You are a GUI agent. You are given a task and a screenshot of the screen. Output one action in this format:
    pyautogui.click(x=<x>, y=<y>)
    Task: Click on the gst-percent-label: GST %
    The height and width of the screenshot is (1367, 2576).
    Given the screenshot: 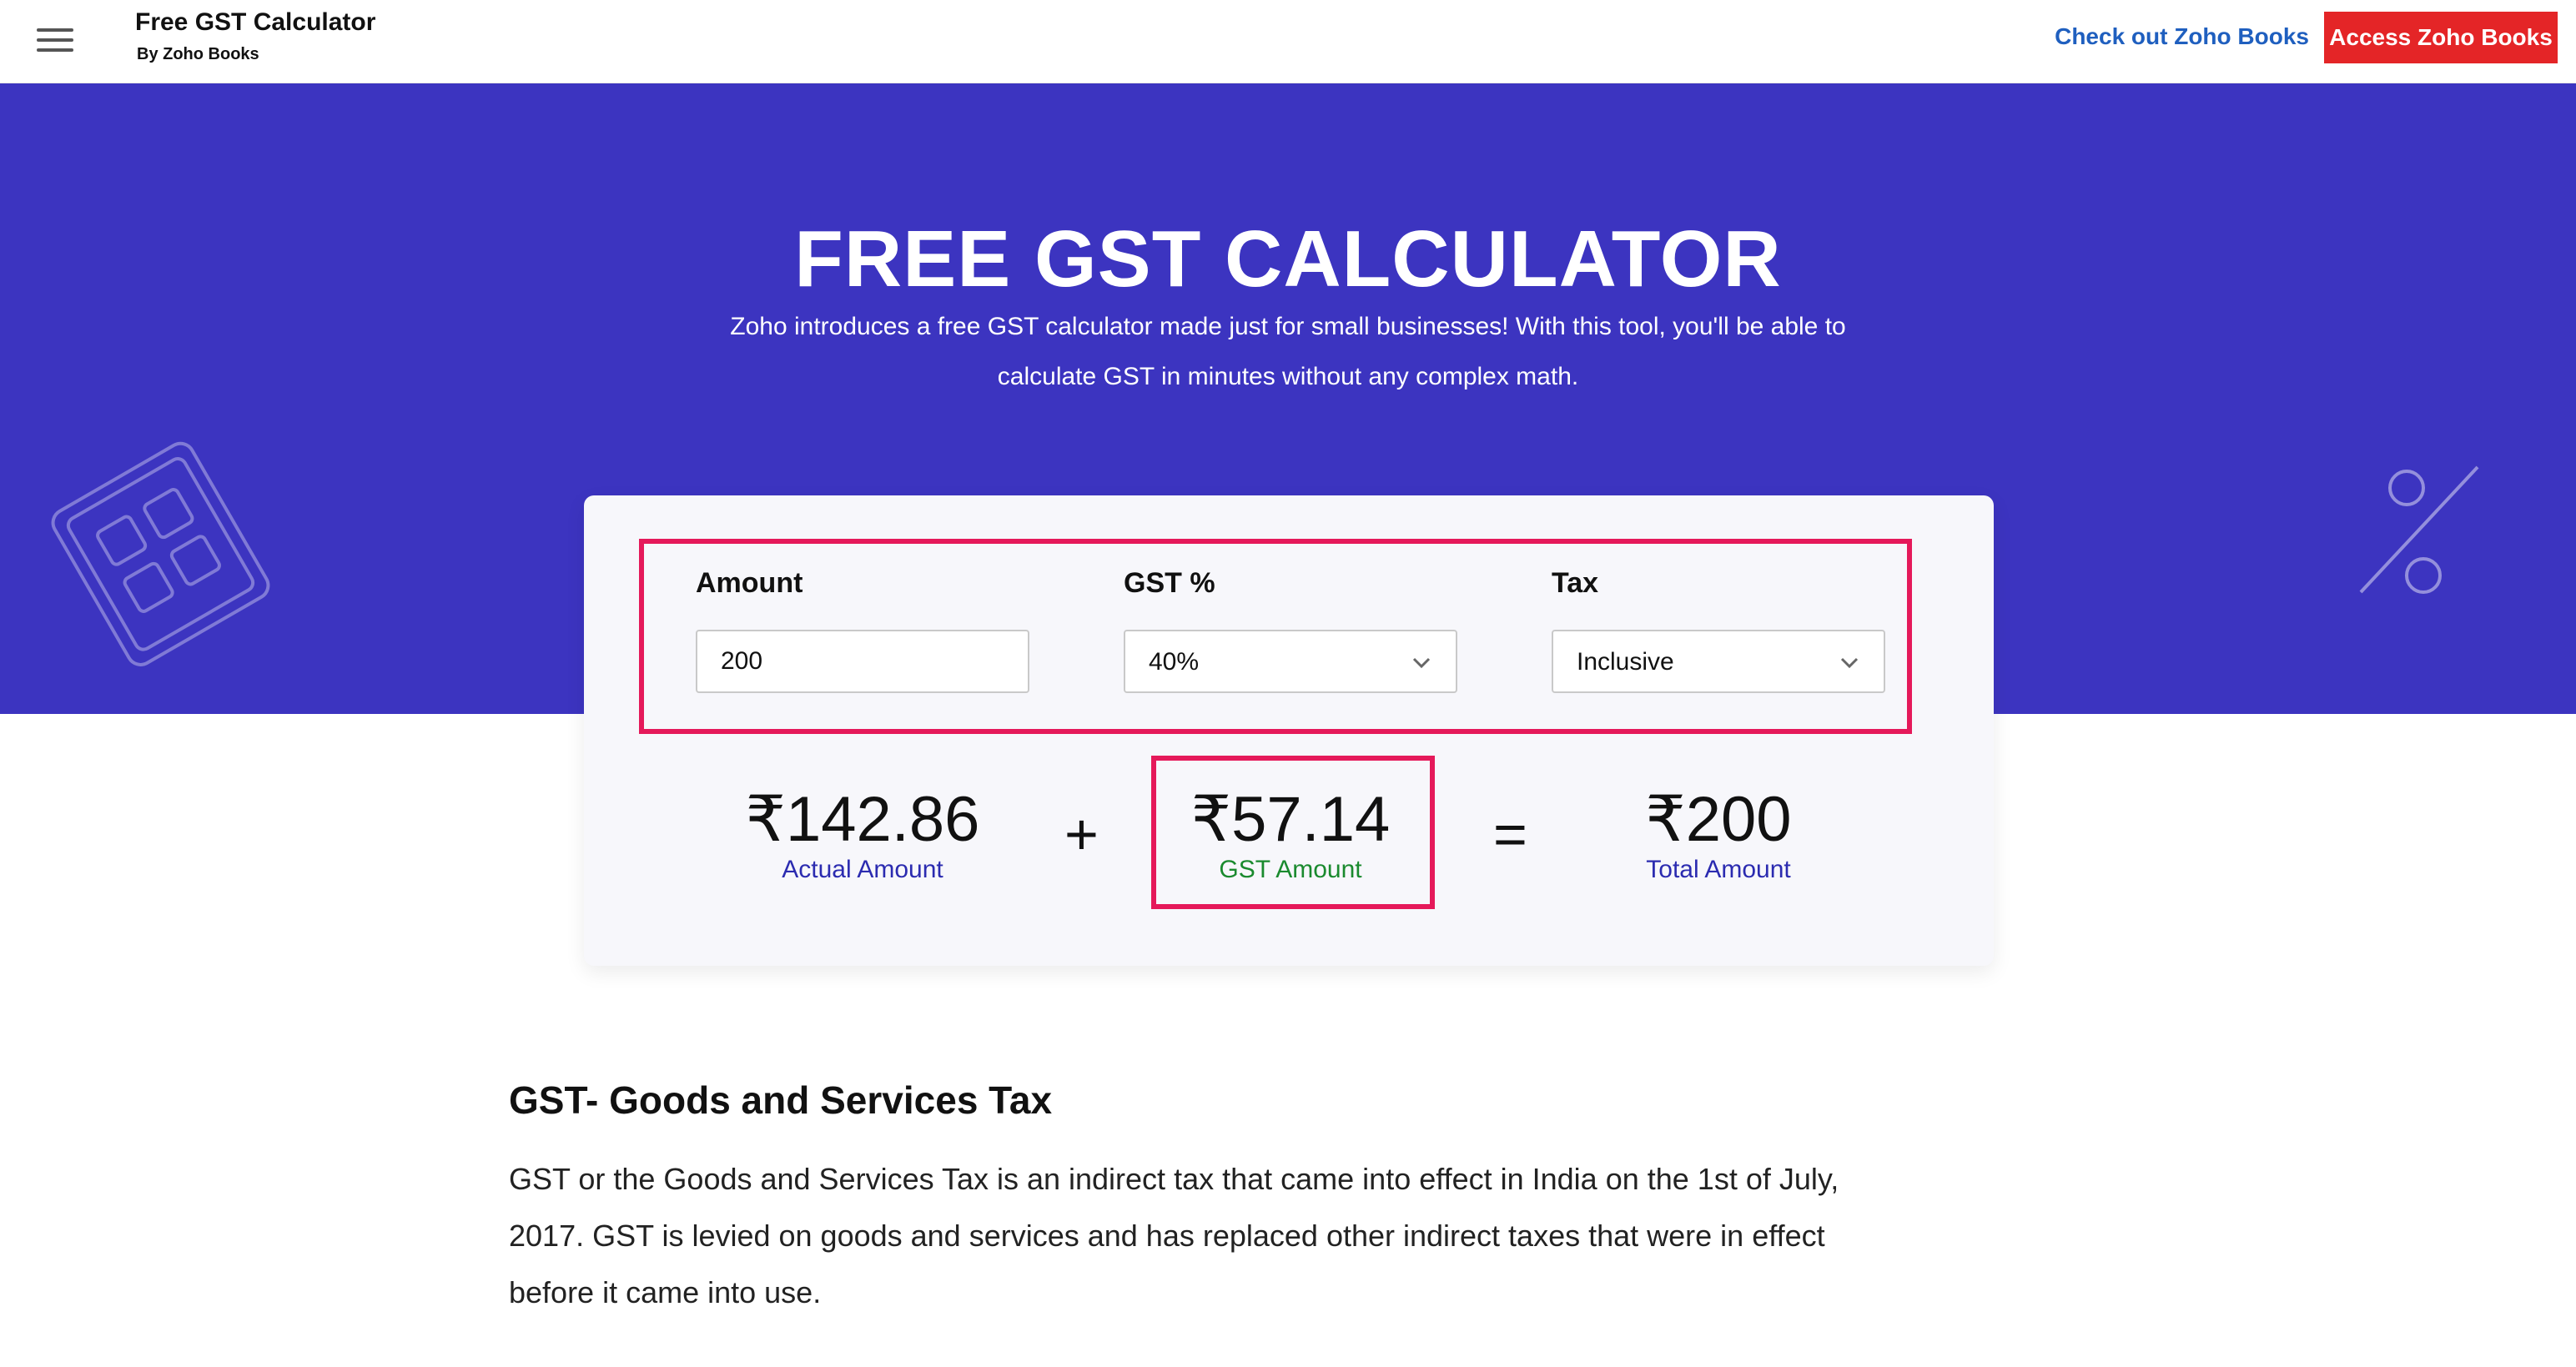 What is the action you would take?
    pyautogui.click(x=1169, y=583)
    